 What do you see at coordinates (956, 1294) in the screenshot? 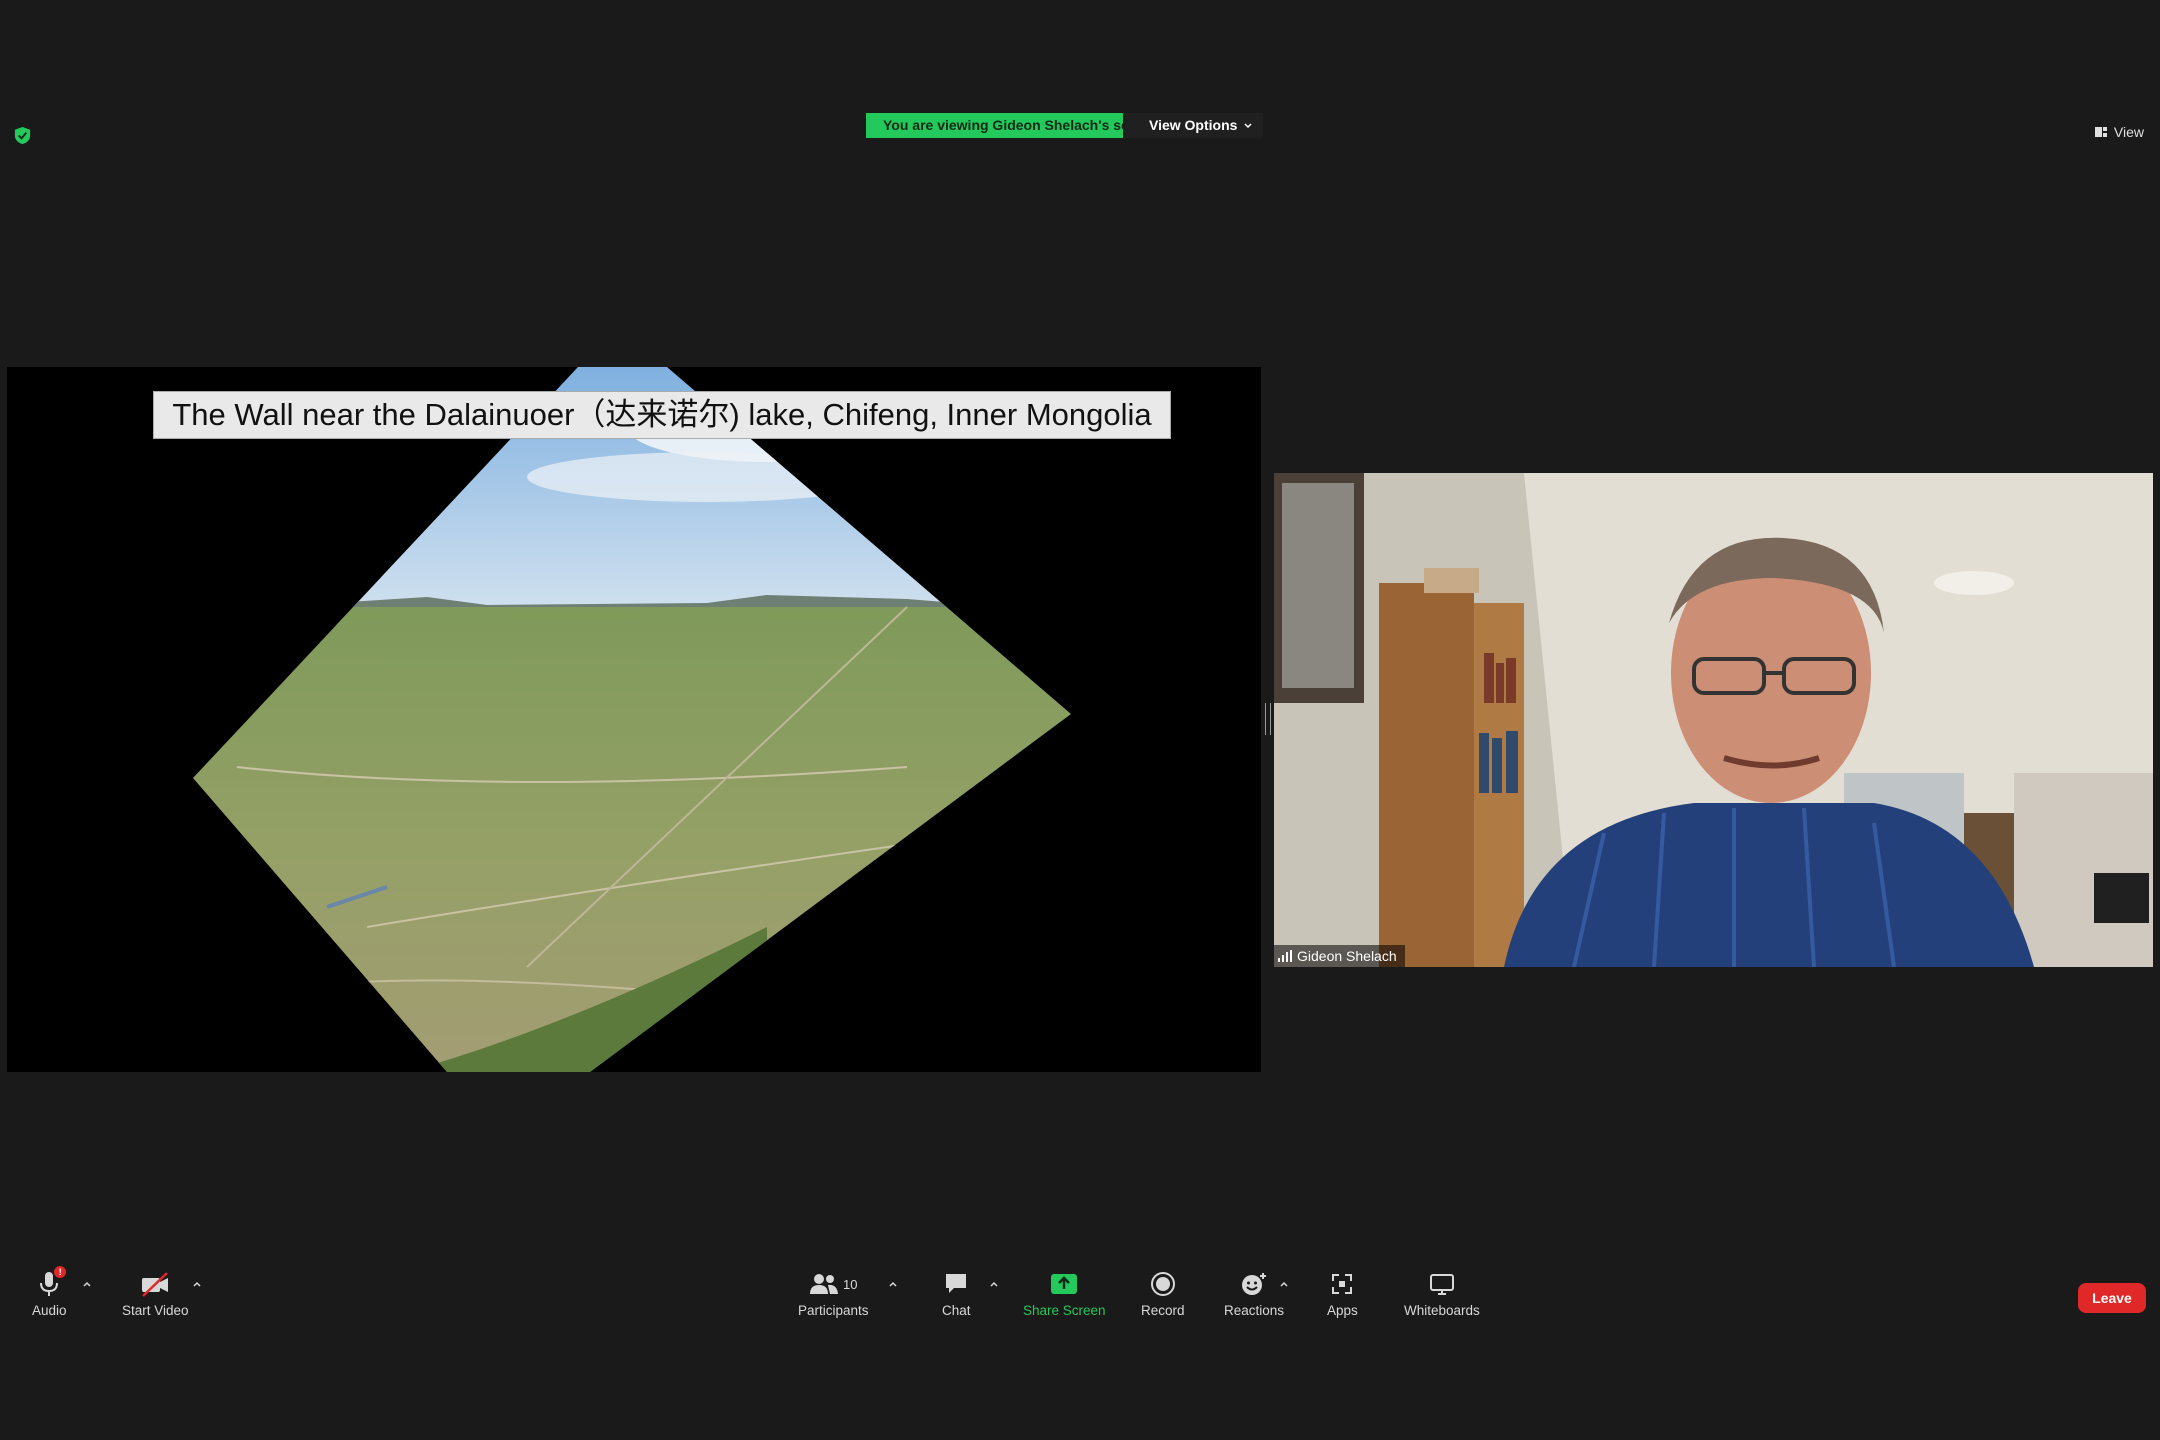
I see `chat-button: Chat` at bounding box center [956, 1294].